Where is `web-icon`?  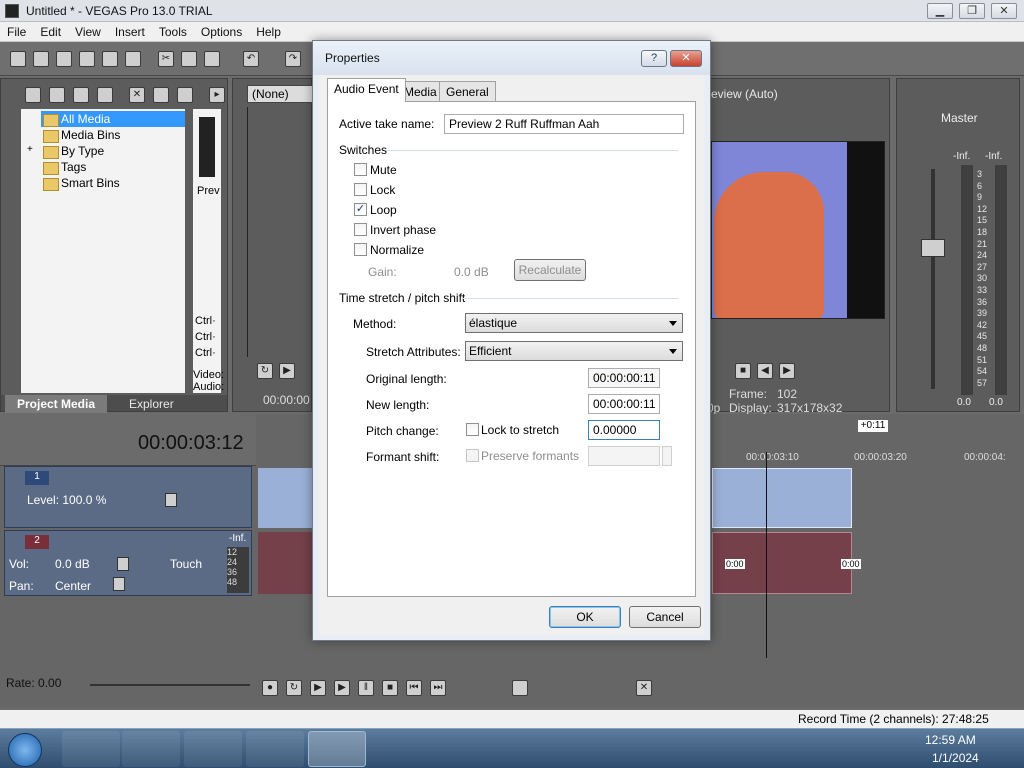 web-icon is located at coordinates (105, 95).